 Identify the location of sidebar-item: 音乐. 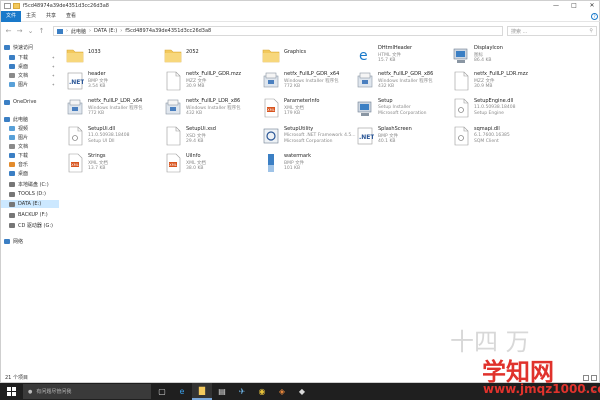
(30, 164).